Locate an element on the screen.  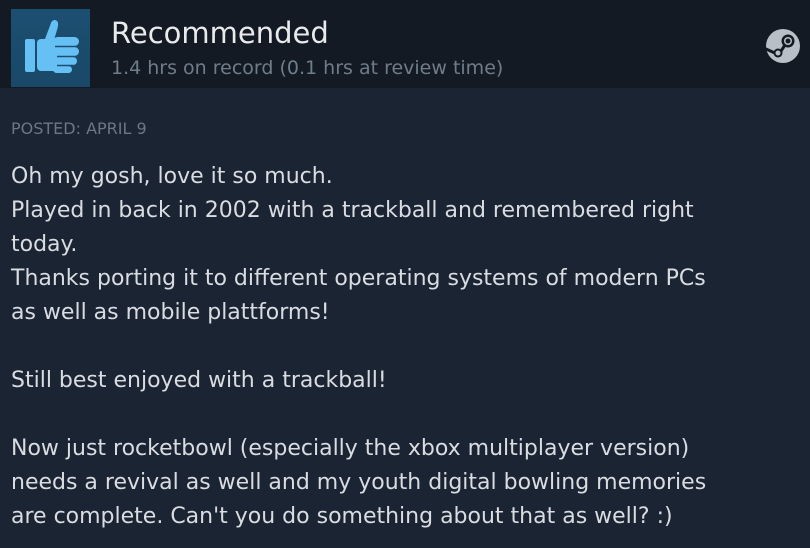
review-text-line: as well as mobile plattforms! is located at coordinates (170, 312).